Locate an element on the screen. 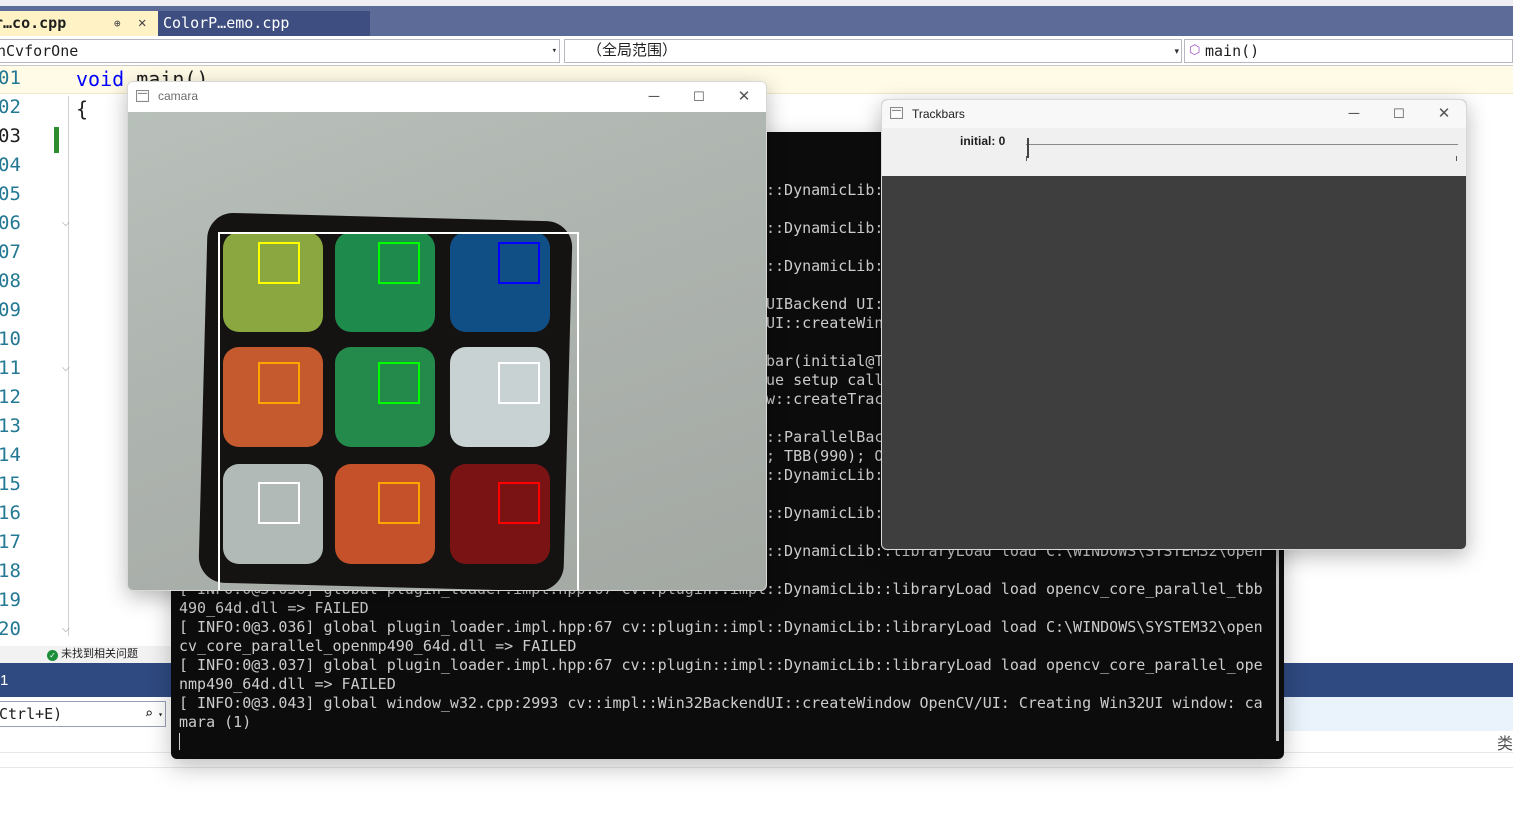  line-number: 15 is located at coordinates (10, 484).